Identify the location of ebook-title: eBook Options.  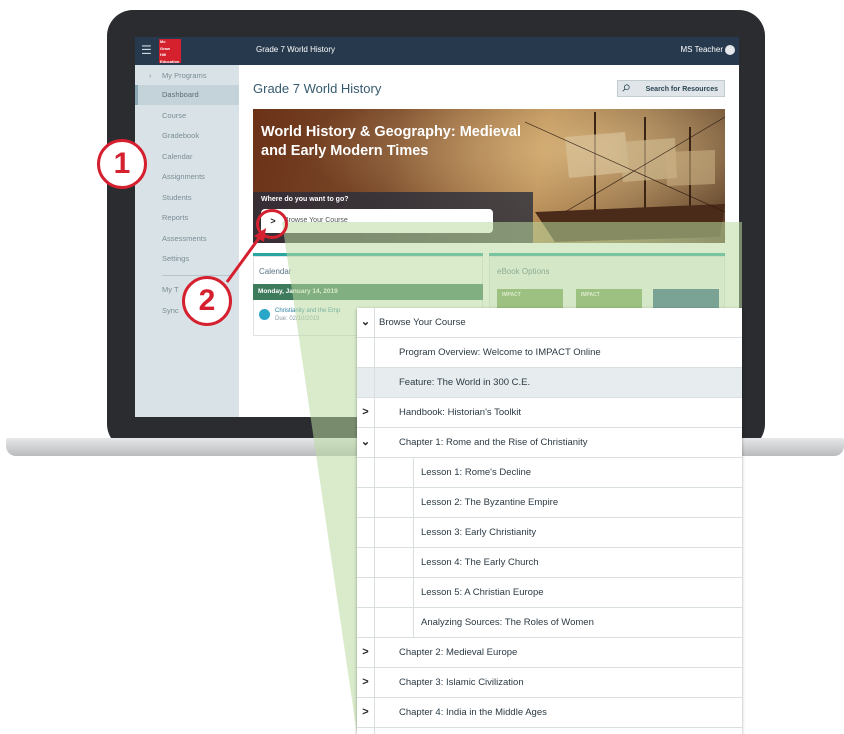
(523, 271).